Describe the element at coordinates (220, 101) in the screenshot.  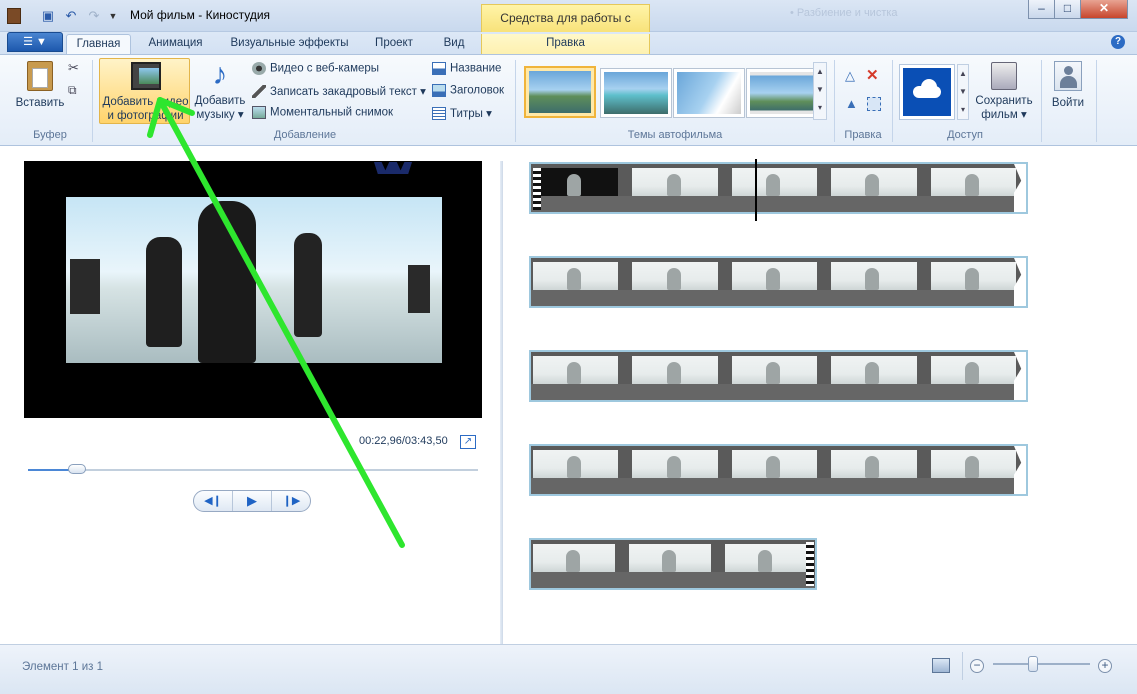
I see `add-music-label-line1: Добавить` at that location.